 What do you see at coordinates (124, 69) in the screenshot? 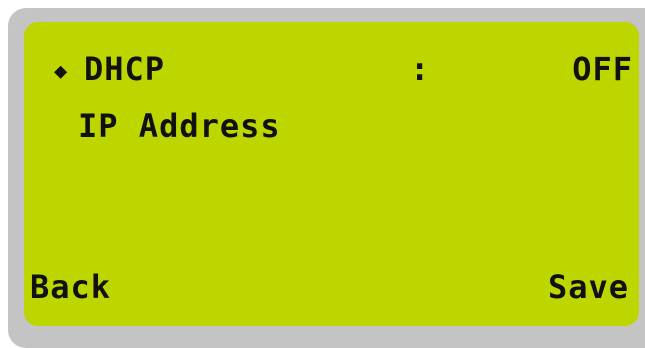
I see `menu-item-dhcp-label: DHCP` at bounding box center [124, 69].